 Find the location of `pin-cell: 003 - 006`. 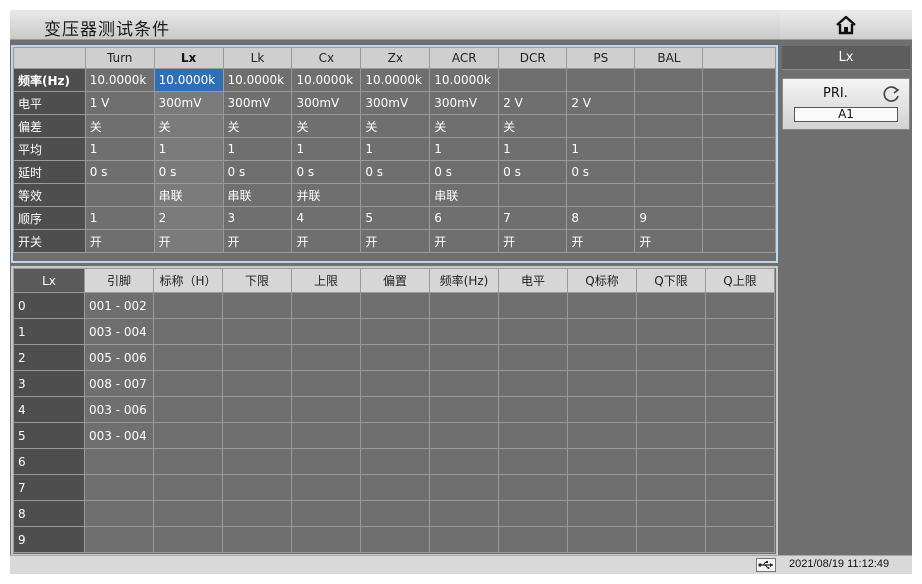

pin-cell: 003 - 006 is located at coordinates (119, 409).